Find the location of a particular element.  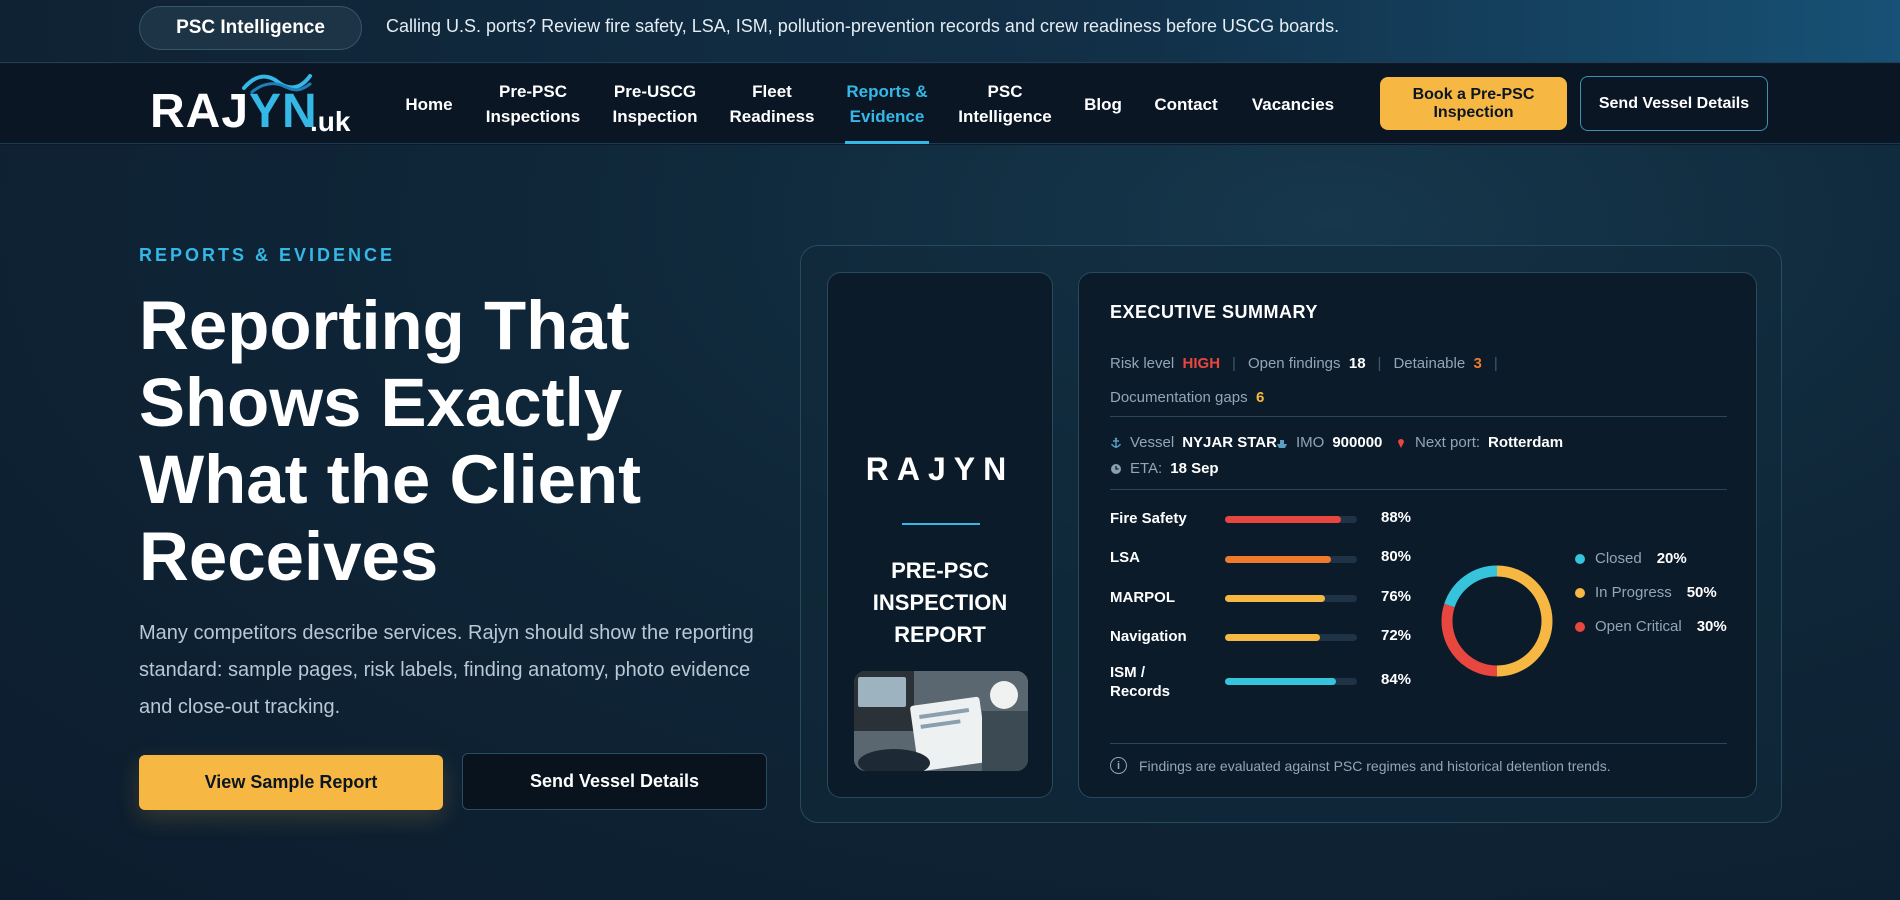

logo-domain: .uk is located at coordinates (330, 121).